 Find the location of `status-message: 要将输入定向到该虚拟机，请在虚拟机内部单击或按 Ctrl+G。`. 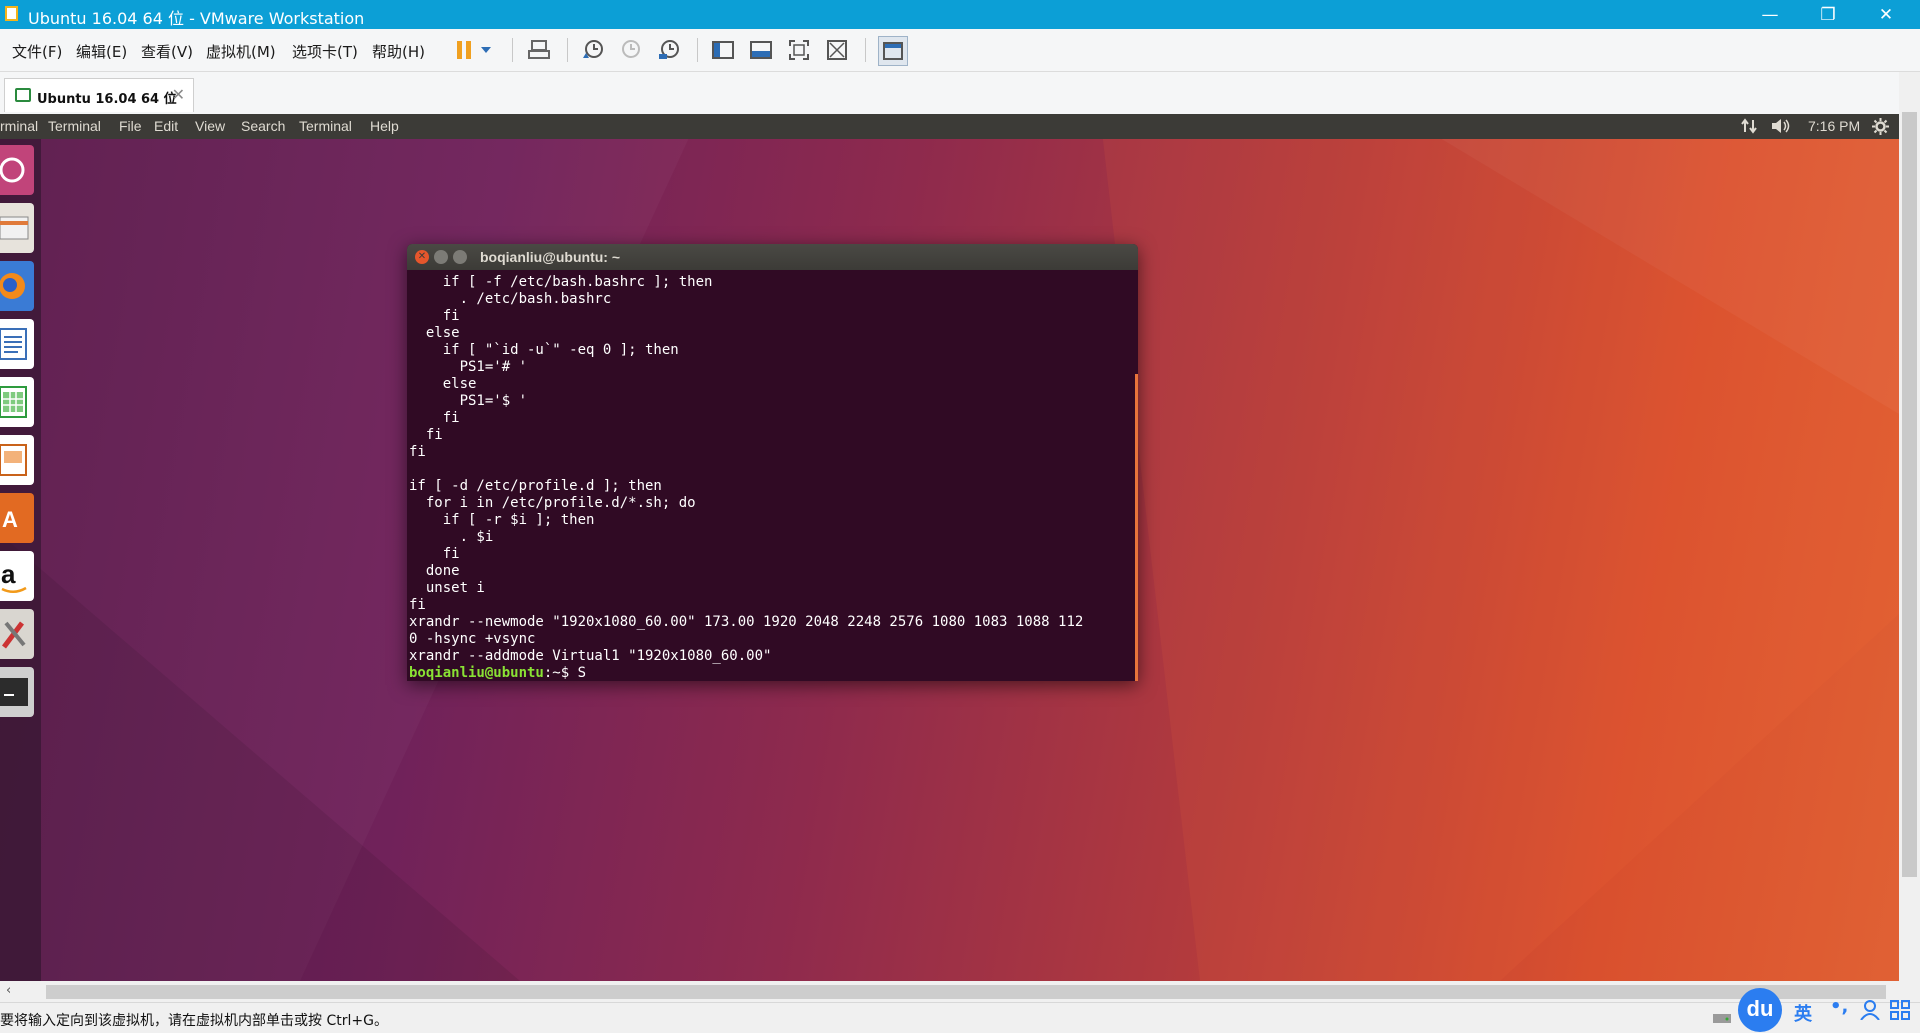

status-message: 要将输入定向到该虚拟机，请在虚拟机内部单击或按 Ctrl+G。 is located at coordinates (194, 1021).